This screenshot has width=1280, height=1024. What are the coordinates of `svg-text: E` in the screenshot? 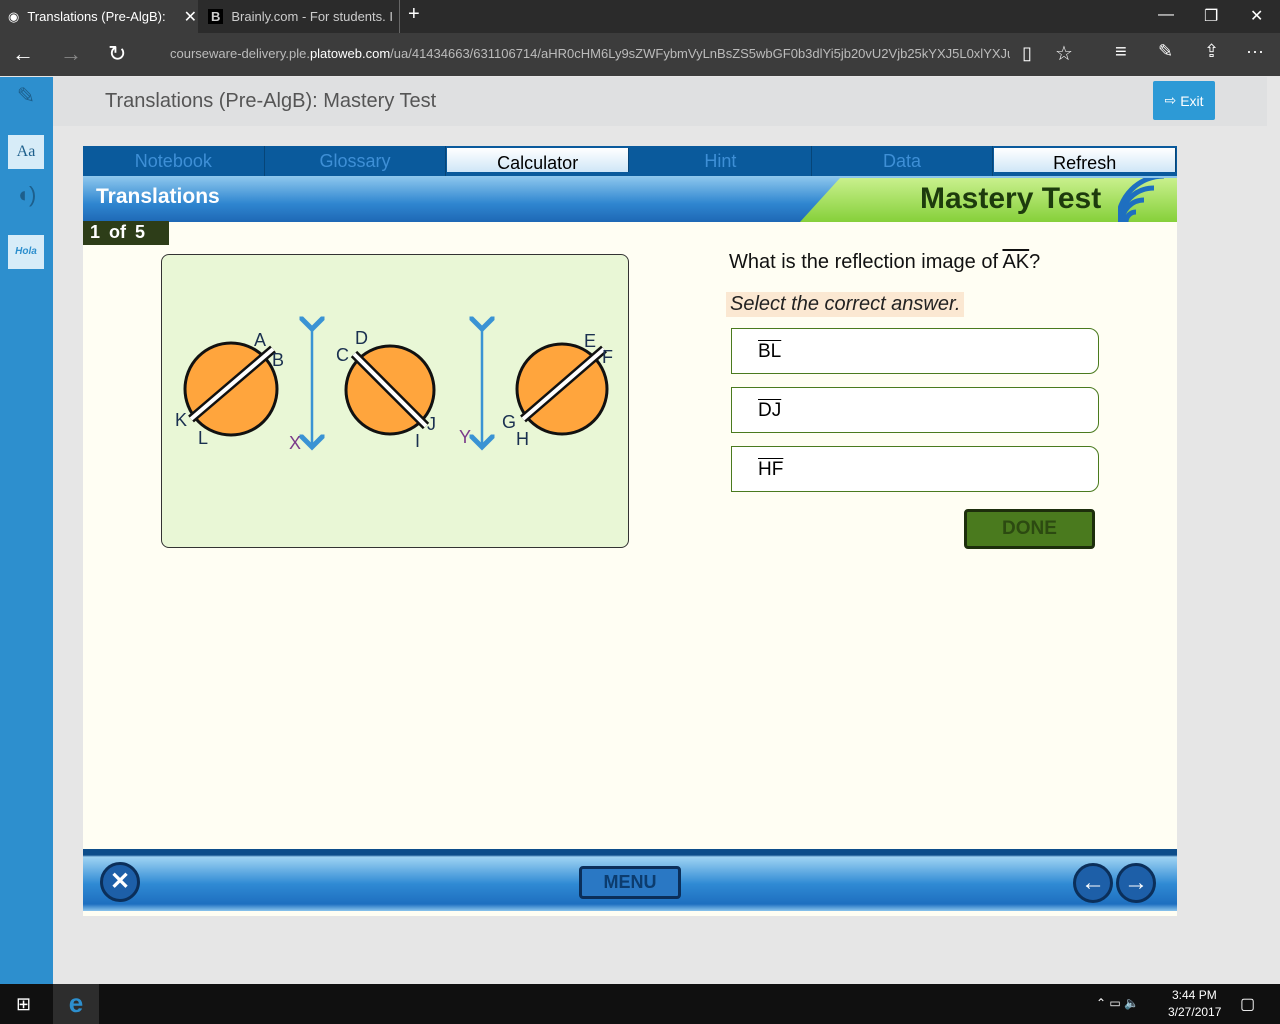 It's located at (590, 341).